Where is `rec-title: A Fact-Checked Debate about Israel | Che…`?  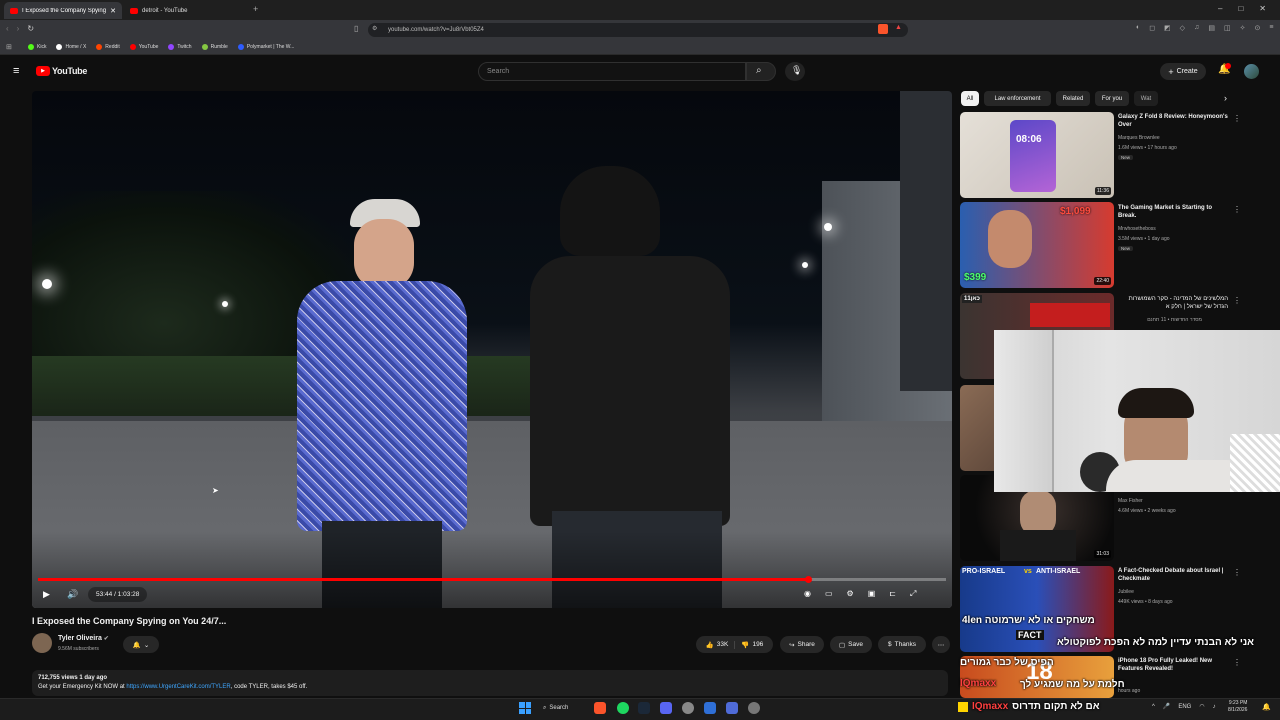
rec-title: A Fact-Checked Debate about Israel | Che… is located at coordinates (1173, 575).